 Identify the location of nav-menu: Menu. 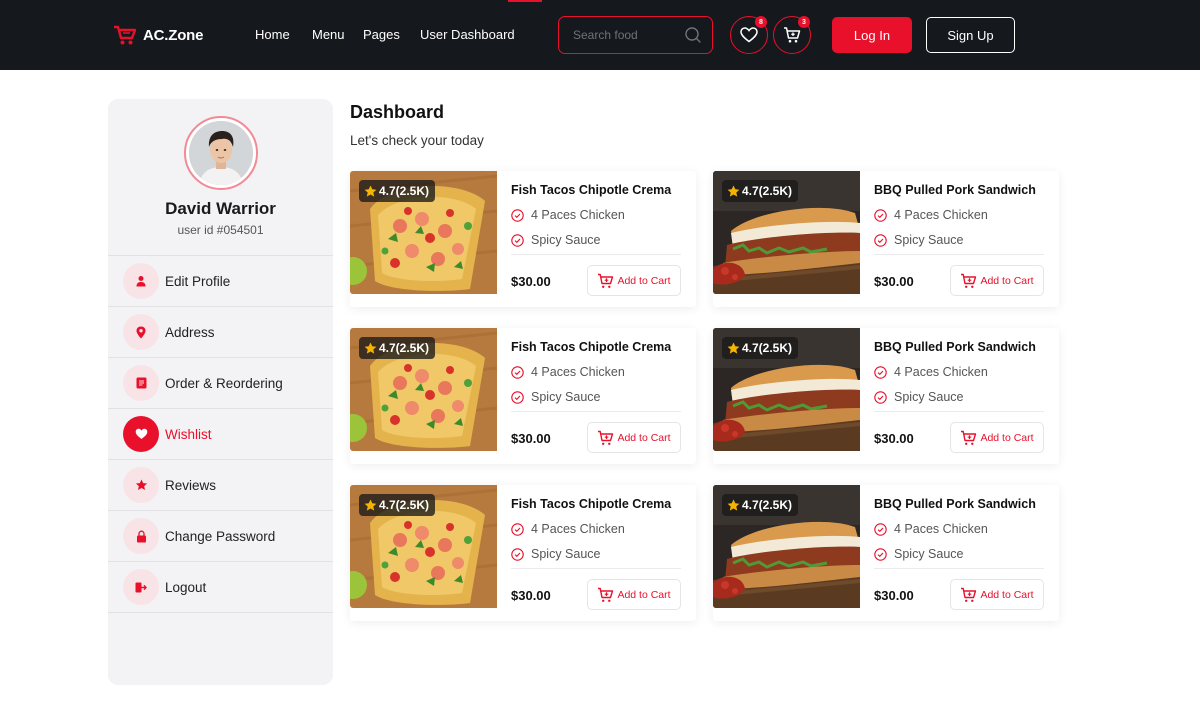
(328, 34).